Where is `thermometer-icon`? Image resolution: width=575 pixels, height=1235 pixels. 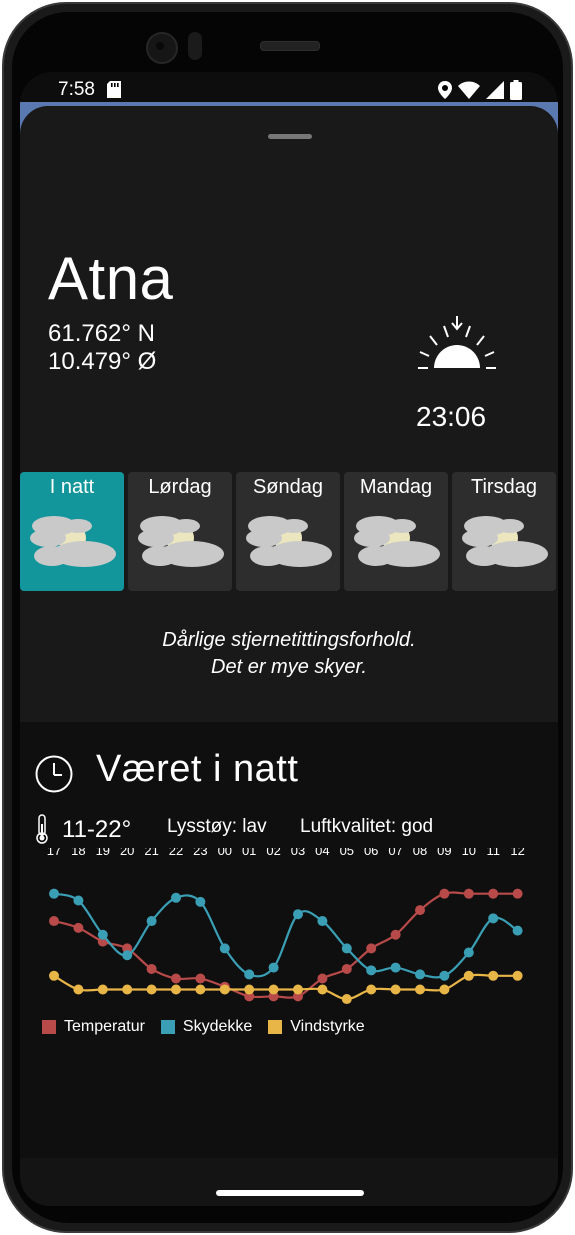 thermometer-icon is located at coordinates (42, 829).